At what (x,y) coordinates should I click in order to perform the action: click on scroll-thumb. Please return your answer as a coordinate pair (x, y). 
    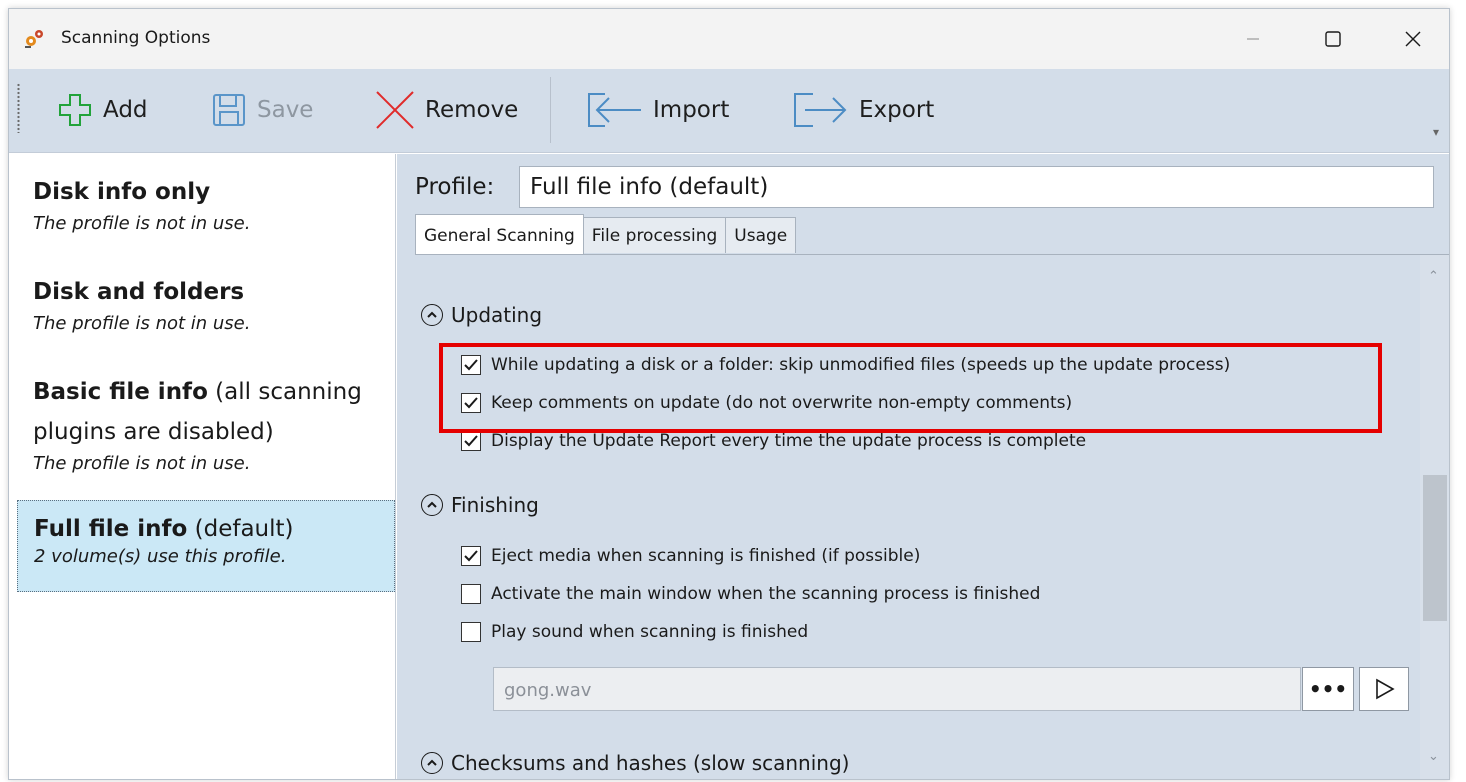
    Looking at the image, I should click on (1435, 548).